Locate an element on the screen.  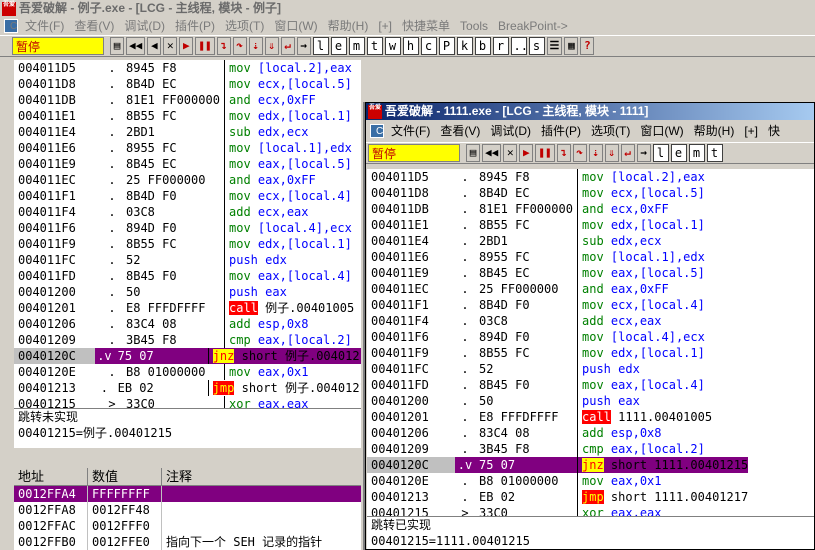
stack-row: 0012FFB0 0012FFE0 指向下一个 SEH 记录的指针 is located at coordinates (187, 542).